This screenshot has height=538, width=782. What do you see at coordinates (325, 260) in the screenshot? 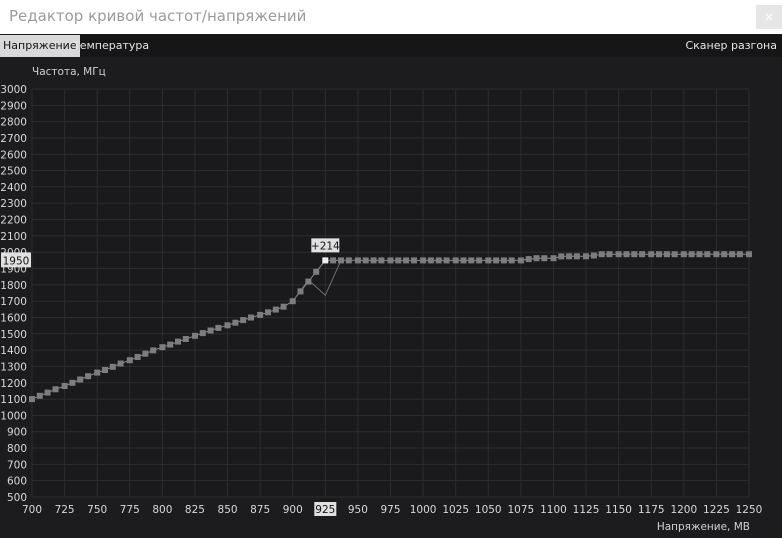
I see `selected-curve-point` at bounding box center [325, 260].